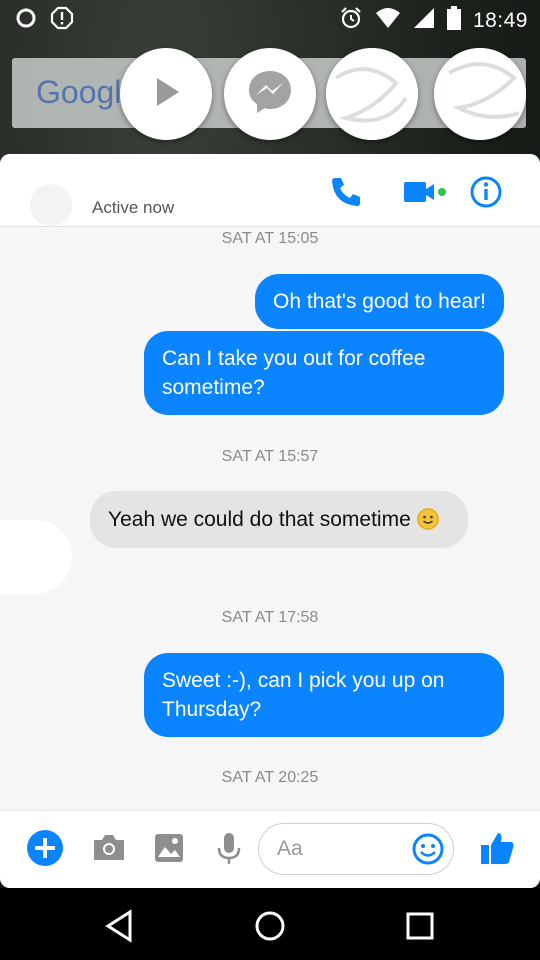 The height and width of the screenshot is (960, 540). Describe the element at coordinates (259, 519) in the screenshot. I see `incoming-message-text: Yeah we could do that sometime` at that location.